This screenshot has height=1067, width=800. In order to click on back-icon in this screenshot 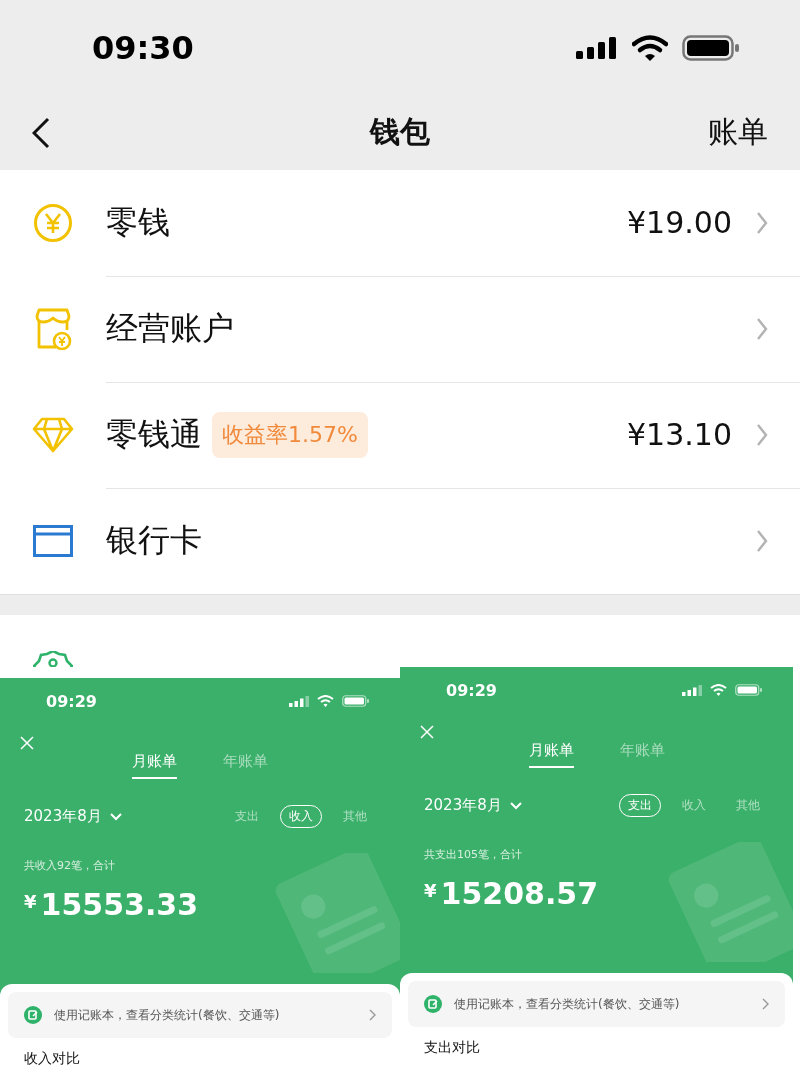, I will do `click(41, 132)`.